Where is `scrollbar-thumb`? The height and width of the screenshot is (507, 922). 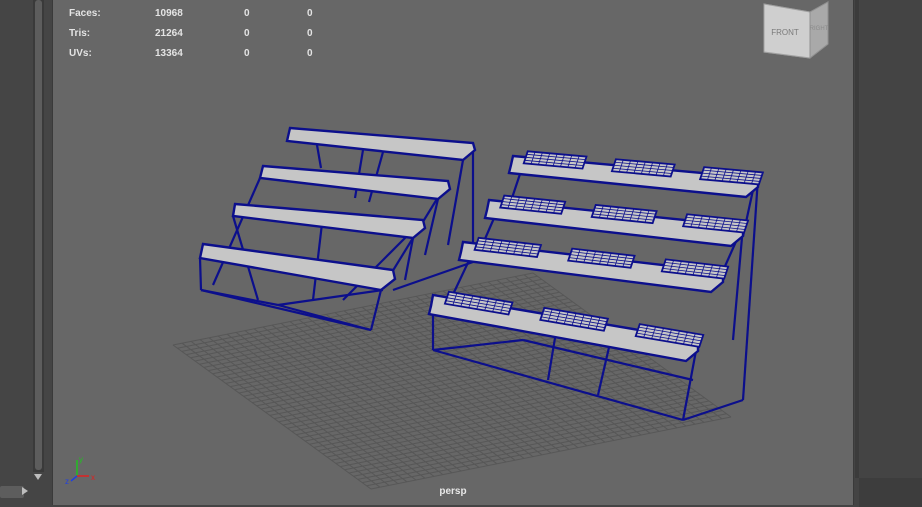
scrollbar-thumb is located at coordinates (38, 235).